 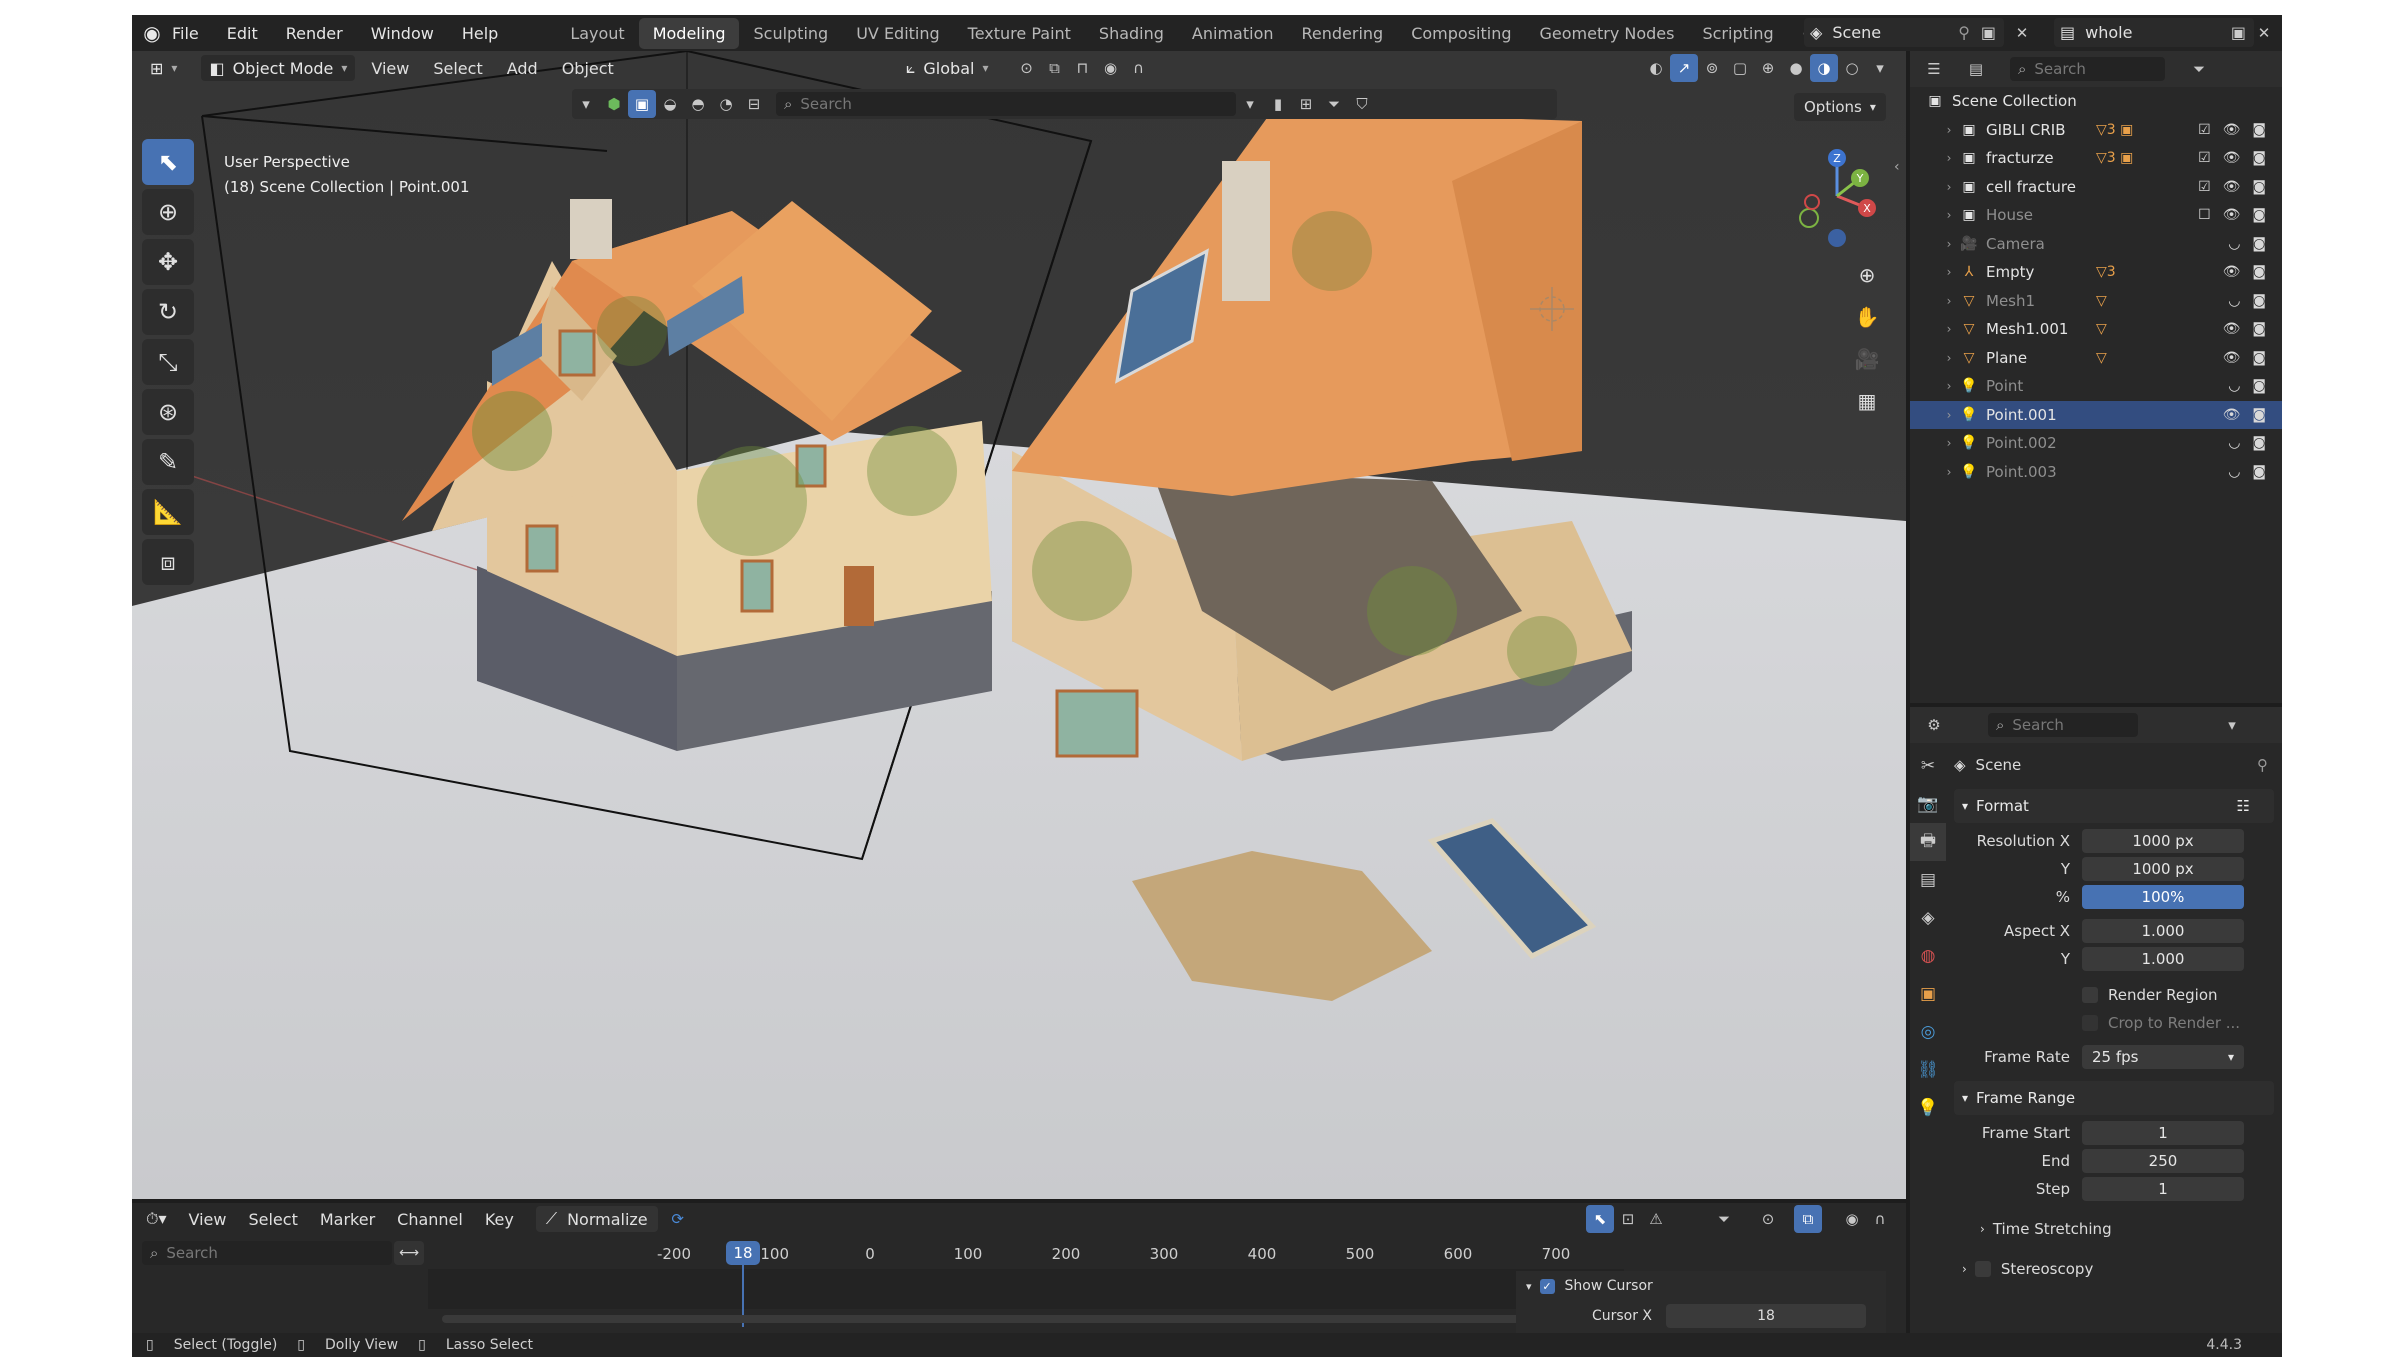 I want to click on scene-collection-row: ▣ Scene Collection, so click(x=2096, y=101).